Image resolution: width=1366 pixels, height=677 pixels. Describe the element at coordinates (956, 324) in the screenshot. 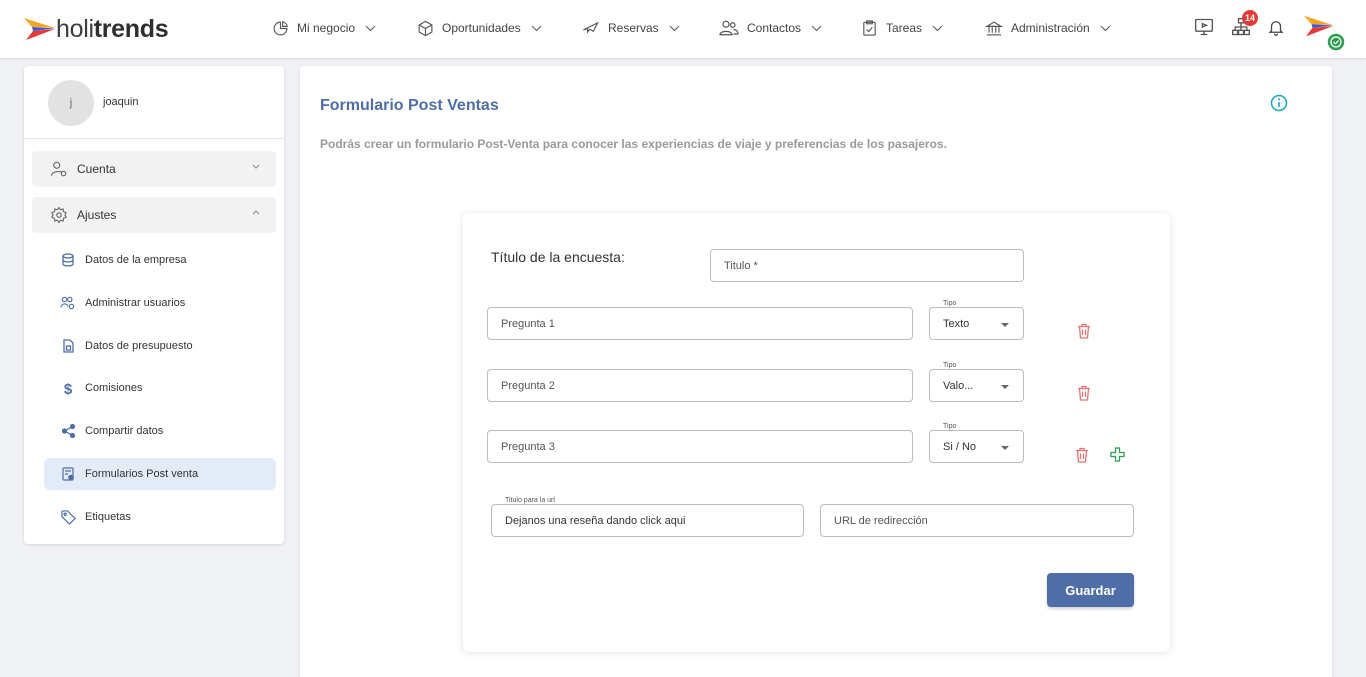

I see `type-value: Texto` at that location.